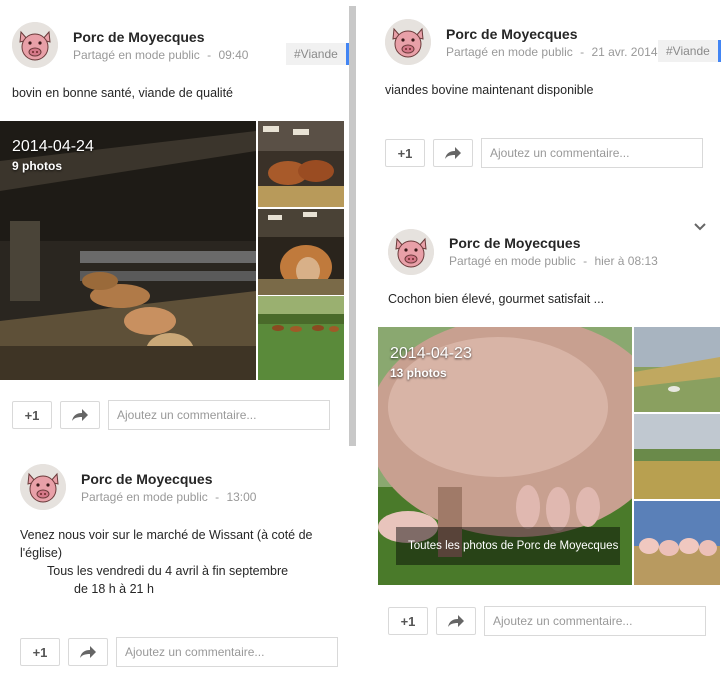 This screenshot has width=726, height=676. I want to click on scrollbar, so click(352, 226).